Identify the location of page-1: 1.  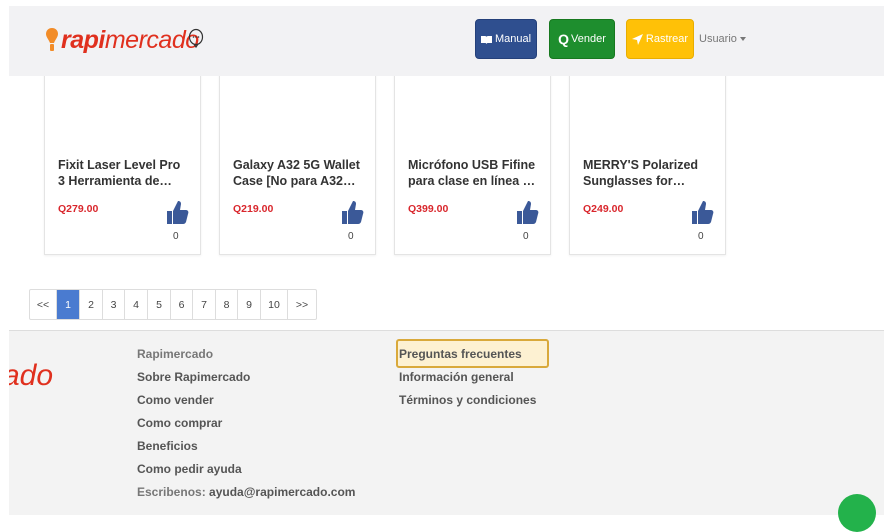
(68, 304).